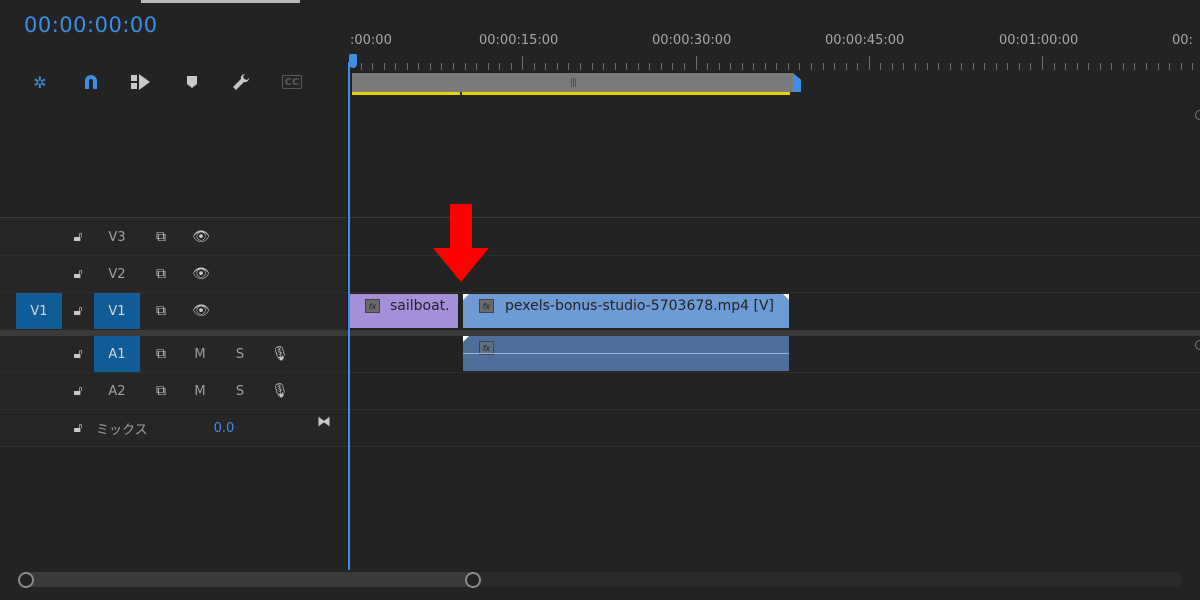  I want to click on track-label: V3, so click(117, 237).